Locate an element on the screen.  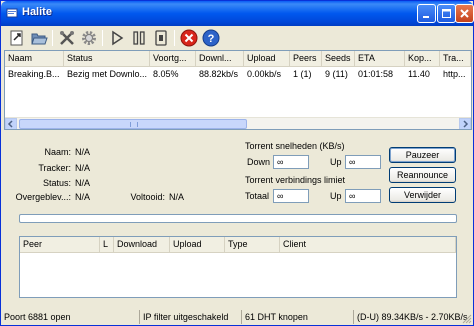
maximize-icon is located at coordinates (446, 13).